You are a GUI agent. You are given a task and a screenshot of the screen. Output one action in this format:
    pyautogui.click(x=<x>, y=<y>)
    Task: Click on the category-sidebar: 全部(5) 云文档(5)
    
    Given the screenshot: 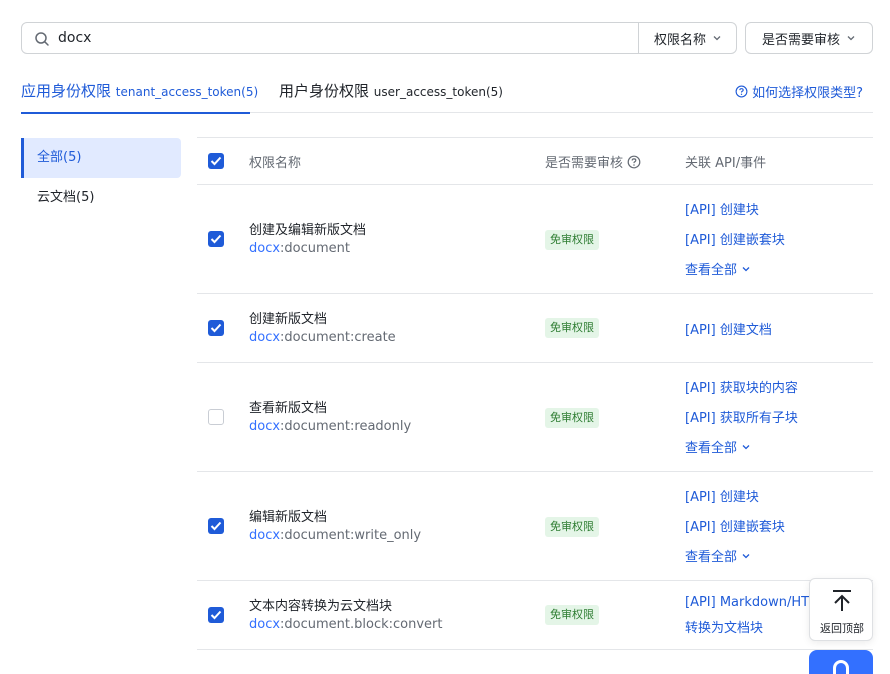 What is the action you would take?
    pyautogui.click(x=101, y=178)
    